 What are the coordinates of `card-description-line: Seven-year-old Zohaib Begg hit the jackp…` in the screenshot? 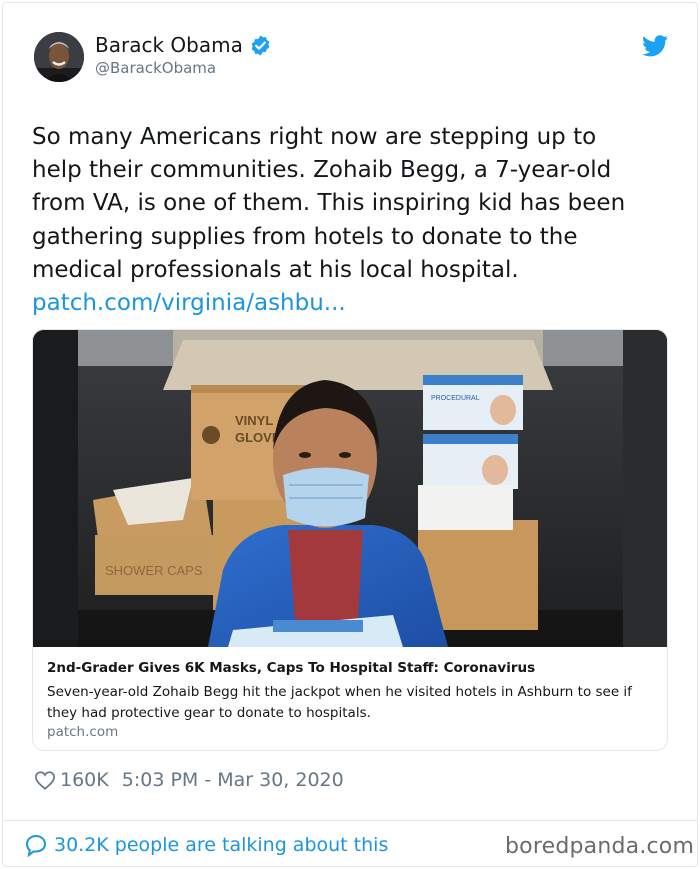 It's located at (339, 692).